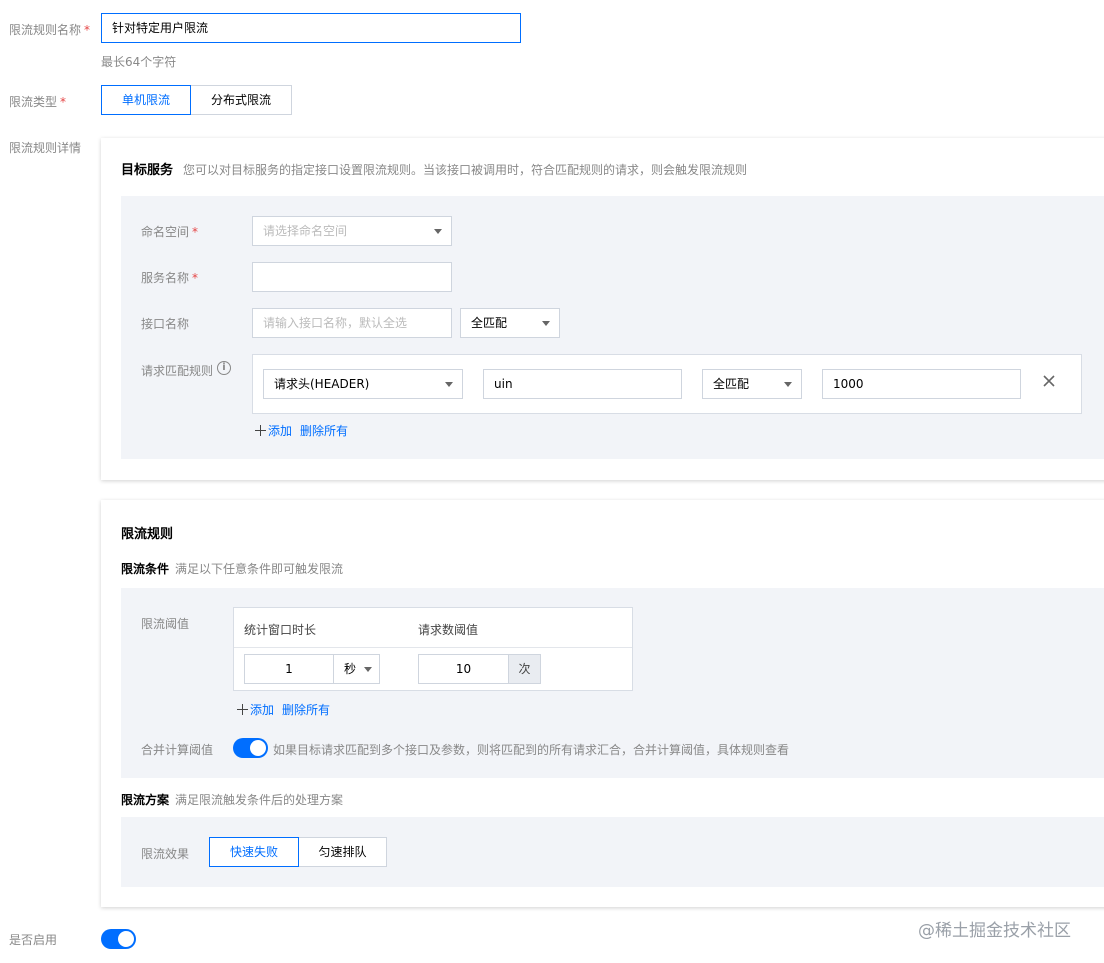 This screenshot has height=963, width=1104. Describe the element at coordinates (33, 940) in the screenshot. I see `enabled-label: 是否启用` at that location.